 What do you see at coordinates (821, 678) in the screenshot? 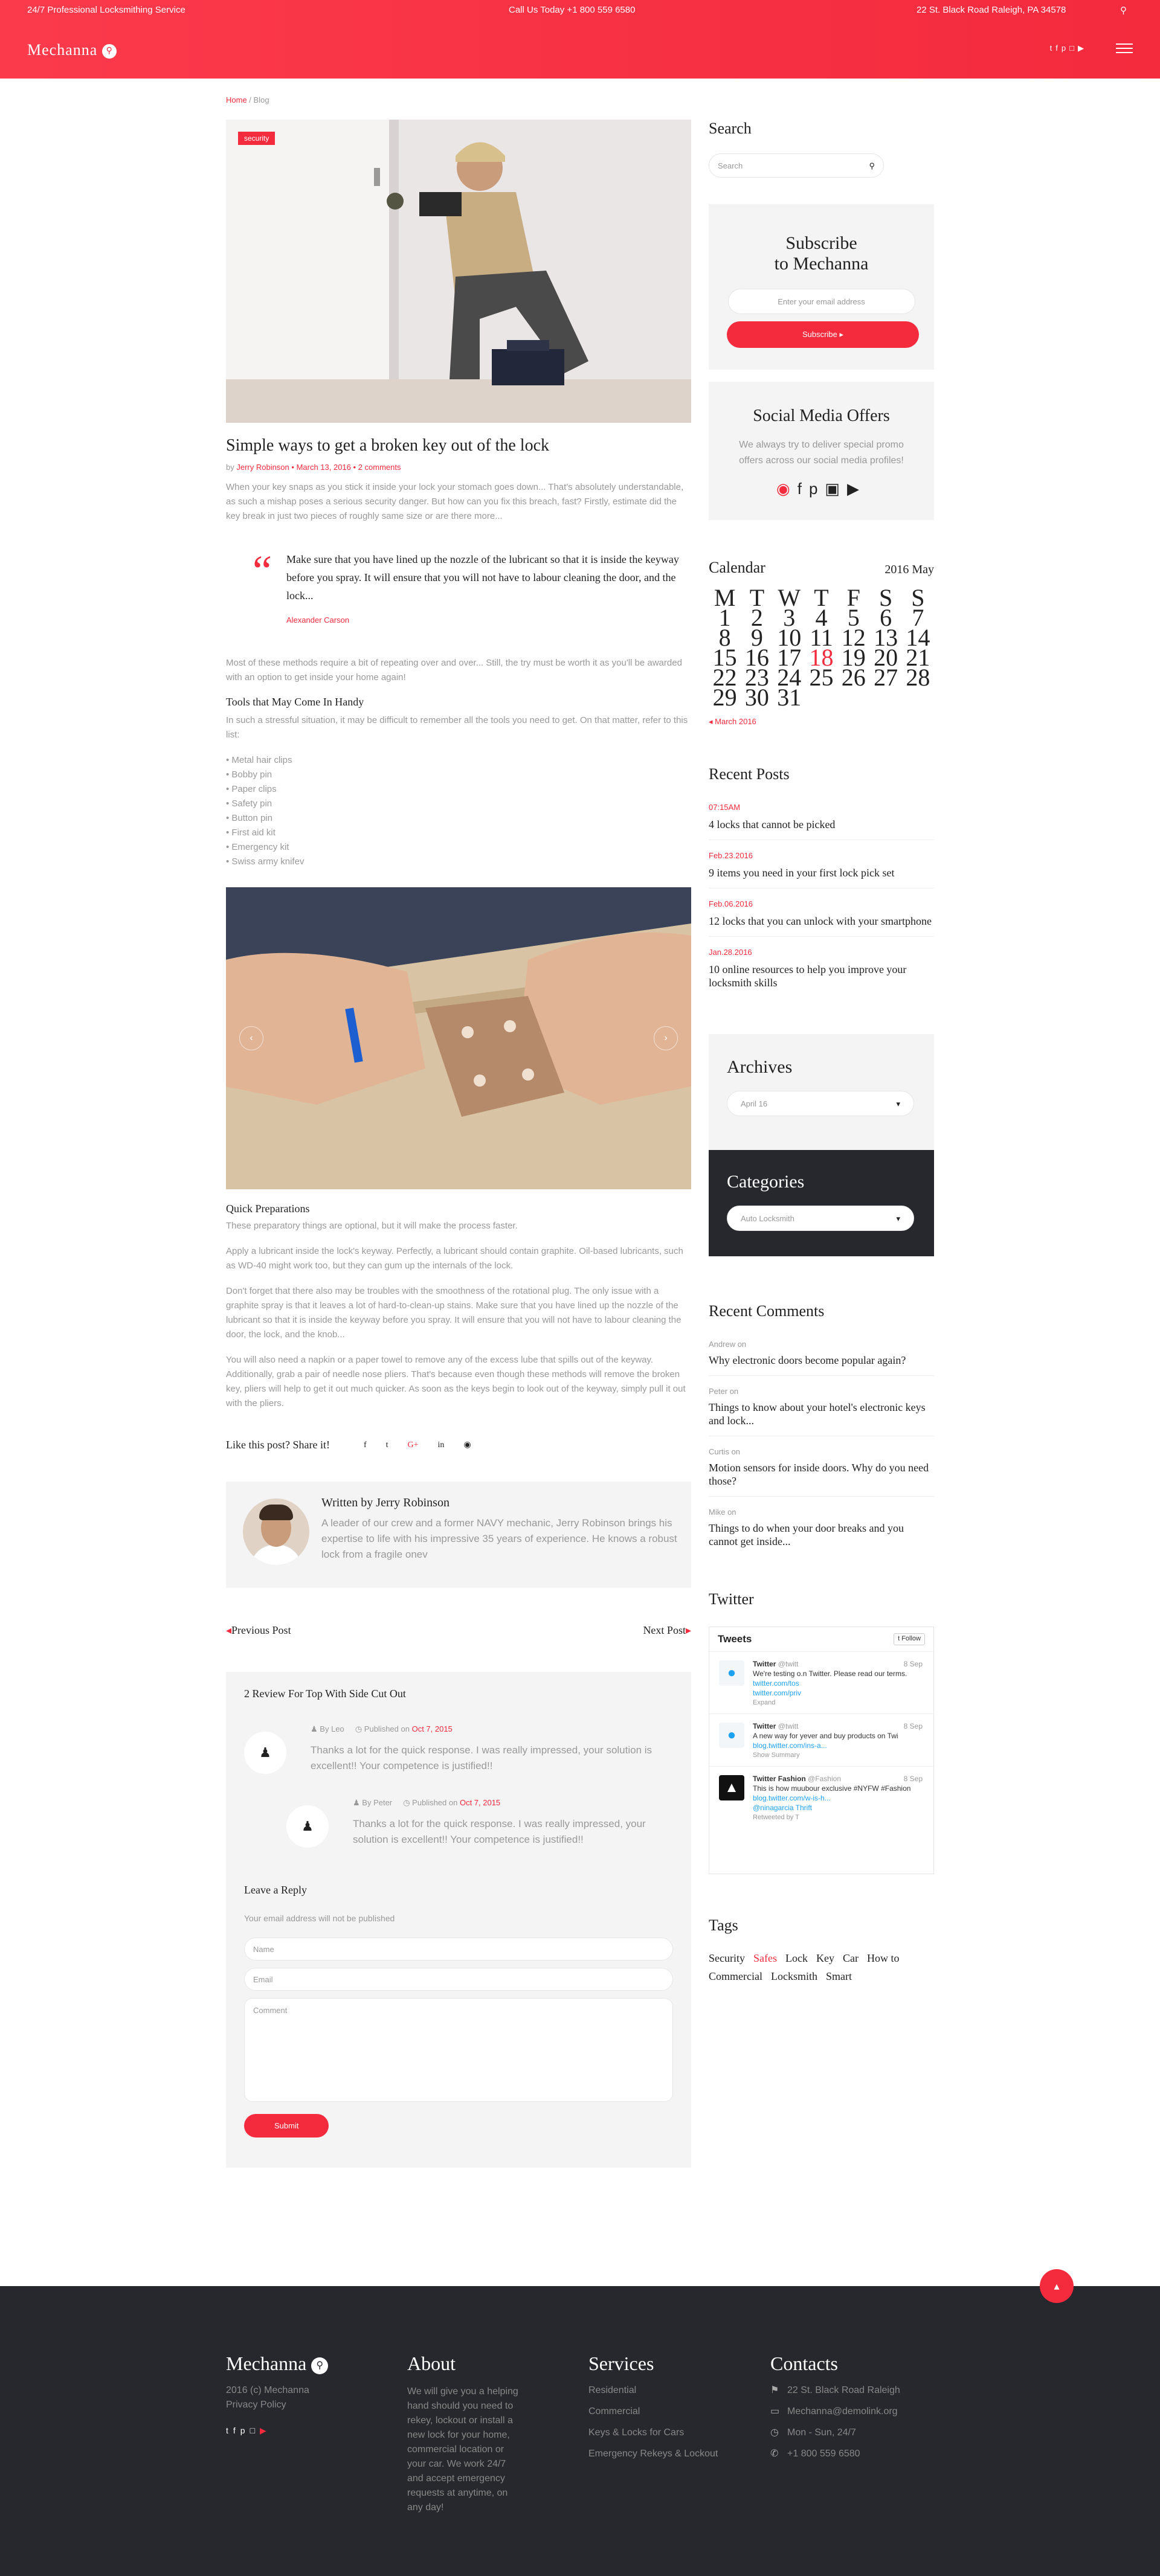
I see `calendar-day: 25` at bounding box center [821, 678].